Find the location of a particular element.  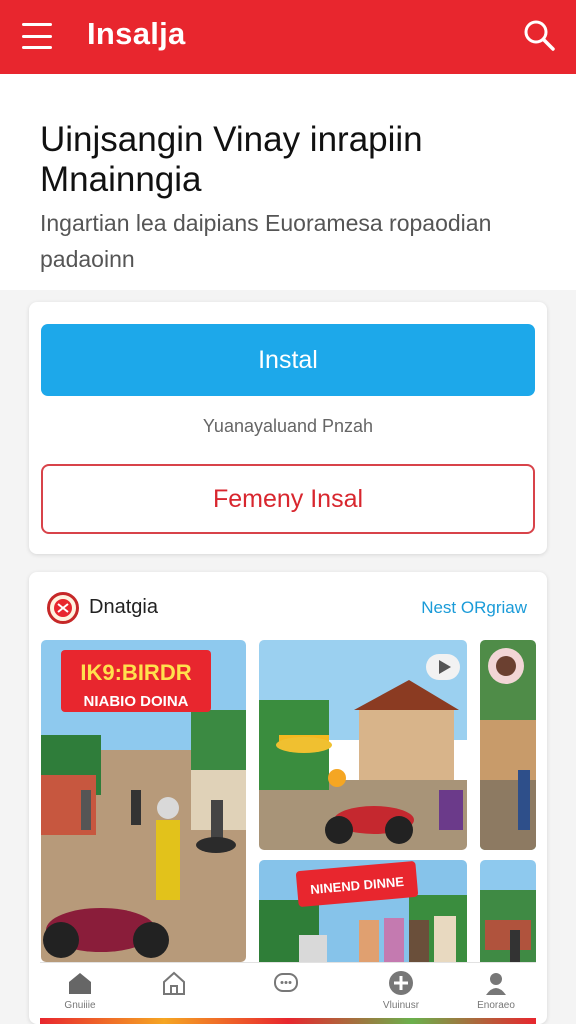

photo-street-market: IK9:BIRDR NIABIO DOINA is located at coordinates (143, 801).